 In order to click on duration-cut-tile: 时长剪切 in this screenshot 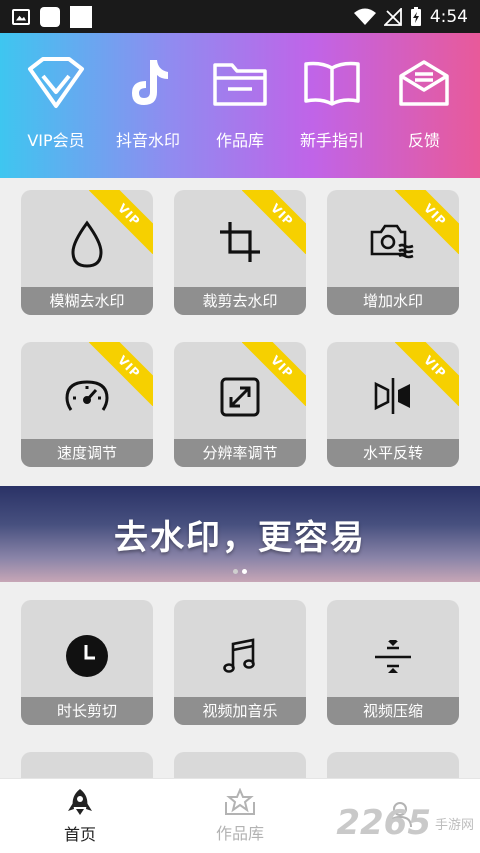, I will do `click(87, 662)`.